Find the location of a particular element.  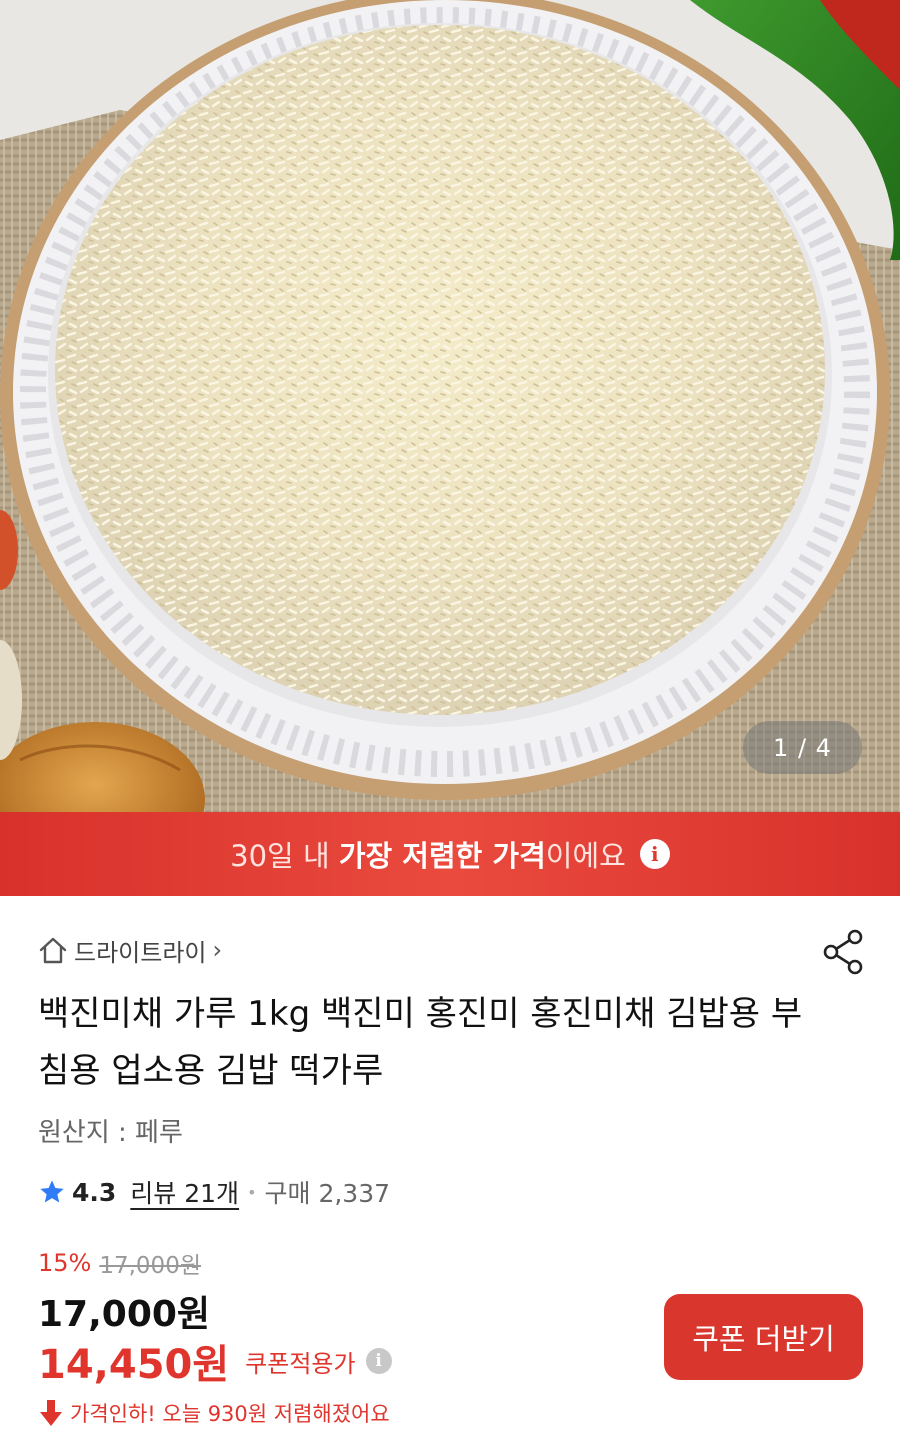

lowest-price-banner: 30일 내 가장 저렴한 가격 이에요 i is located at coordinates (450, 854).